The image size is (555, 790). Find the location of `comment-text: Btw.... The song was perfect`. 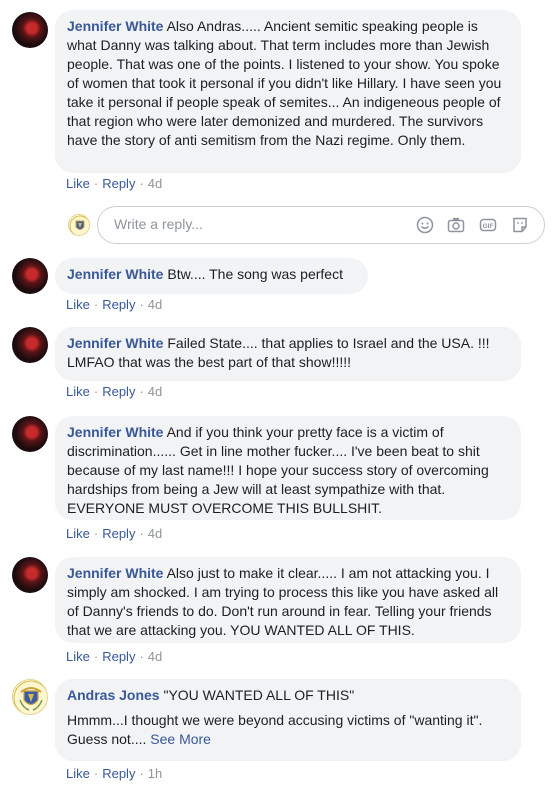

comment-text: Btw.... The song was perfect is located at coordinates (255, 274).